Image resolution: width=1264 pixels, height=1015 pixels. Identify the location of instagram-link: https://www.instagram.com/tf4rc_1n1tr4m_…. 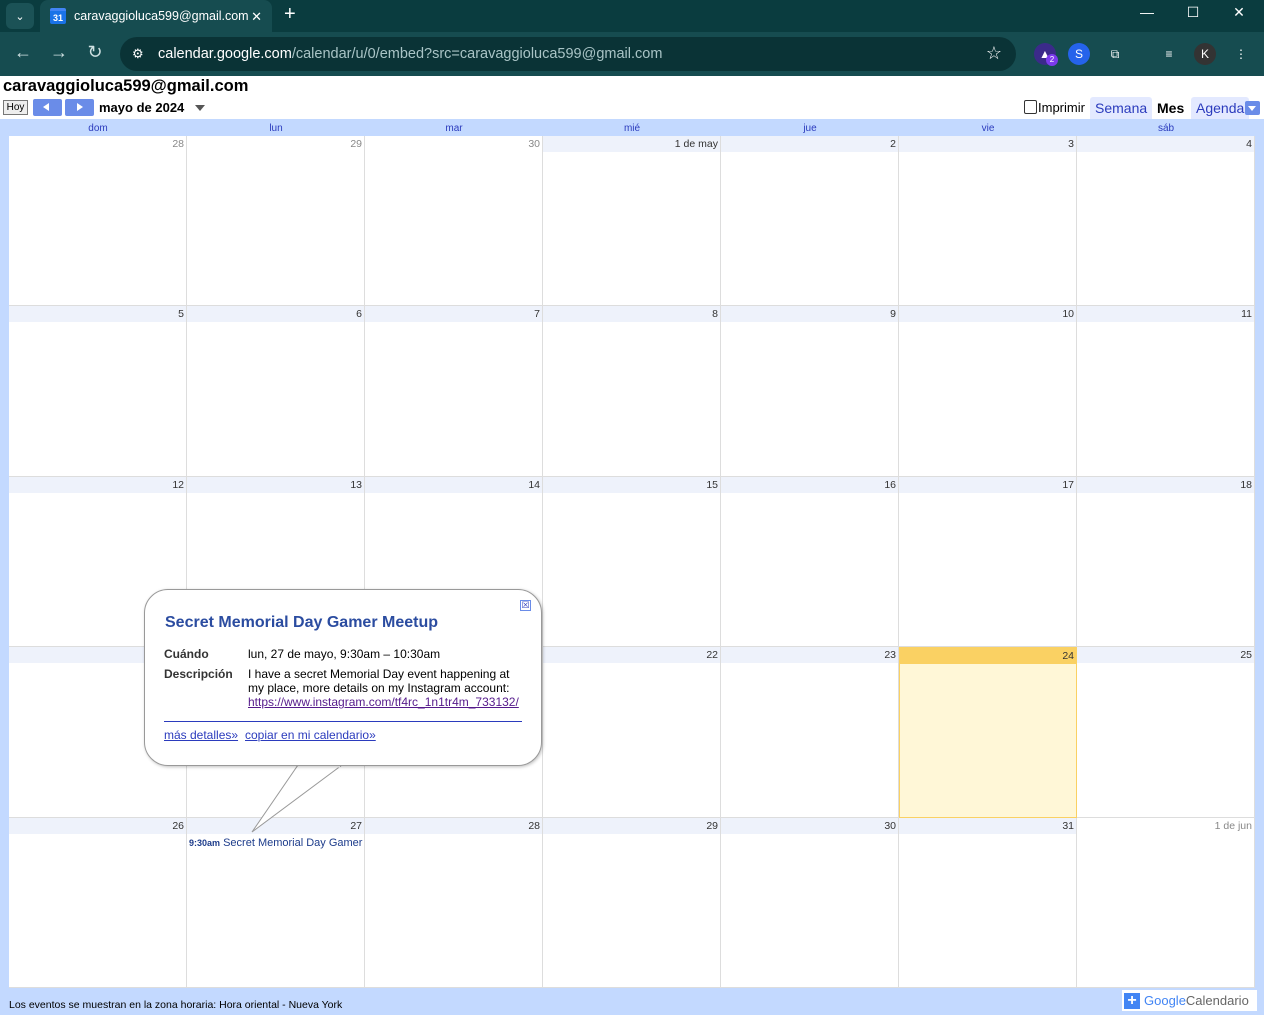
(388, 702).